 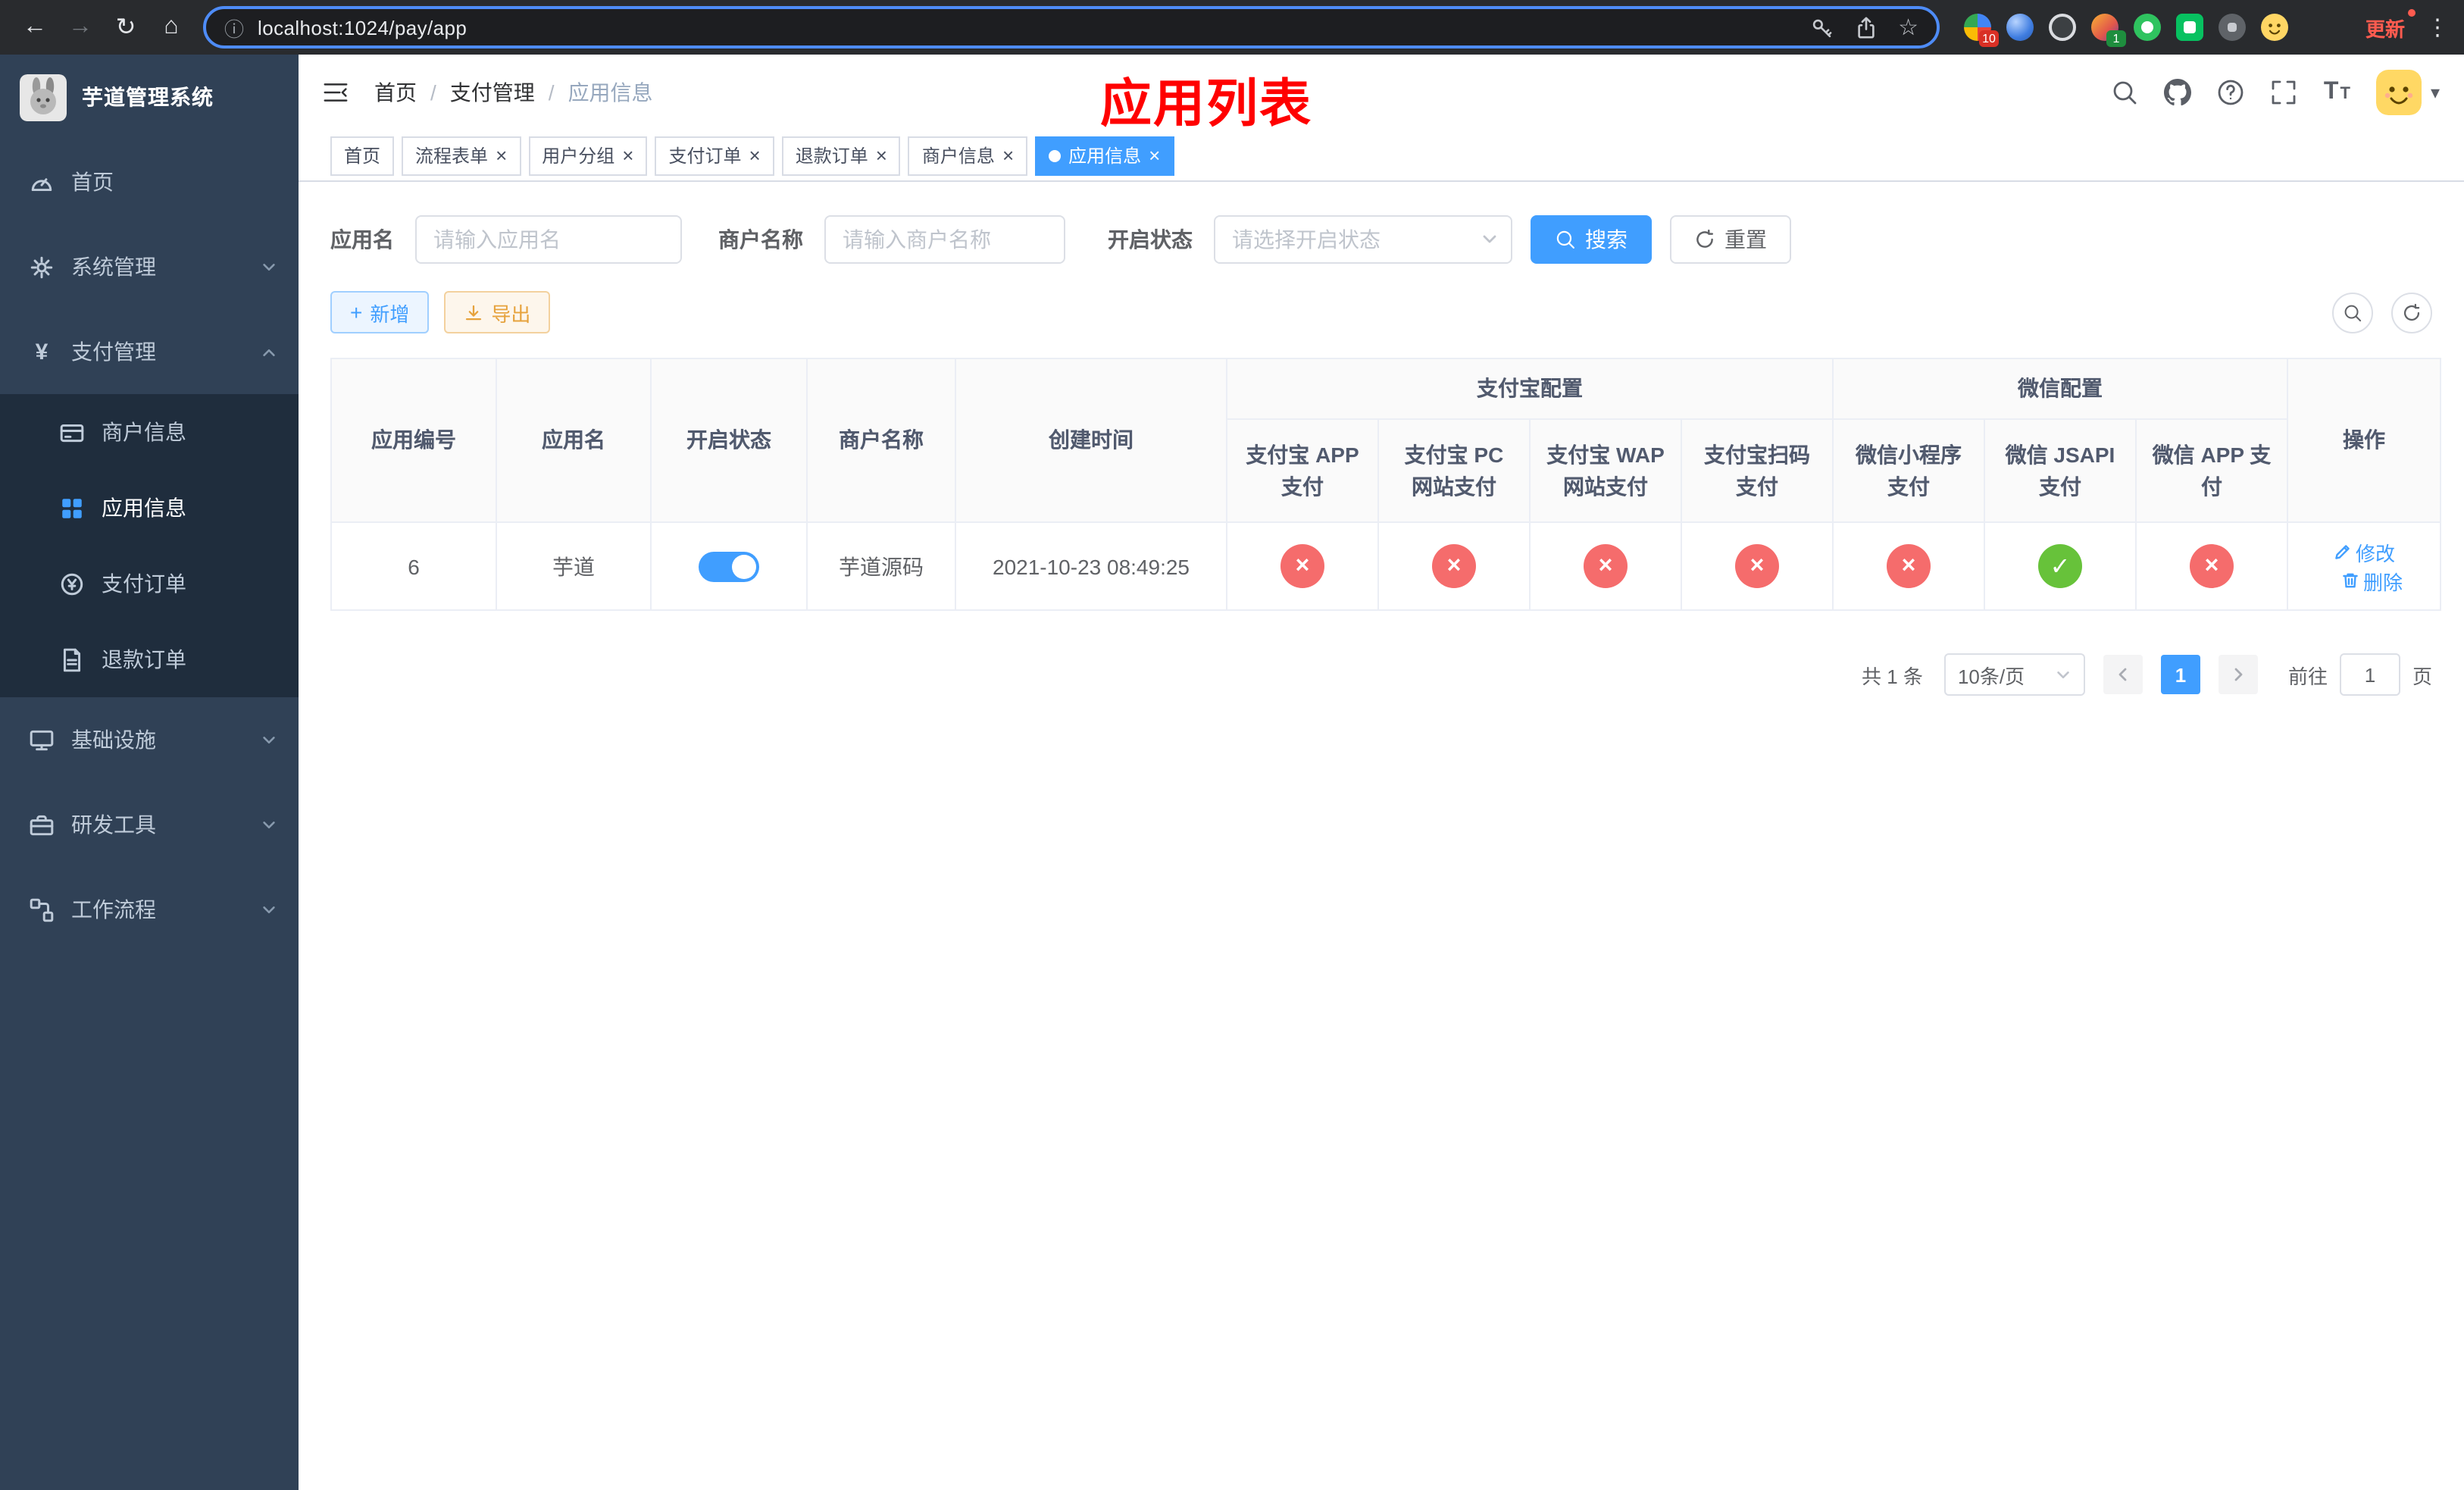 What do you see at coordinates (43, 98) in the screenshot?
I see `app-logo` at bounding box center [43, 98].